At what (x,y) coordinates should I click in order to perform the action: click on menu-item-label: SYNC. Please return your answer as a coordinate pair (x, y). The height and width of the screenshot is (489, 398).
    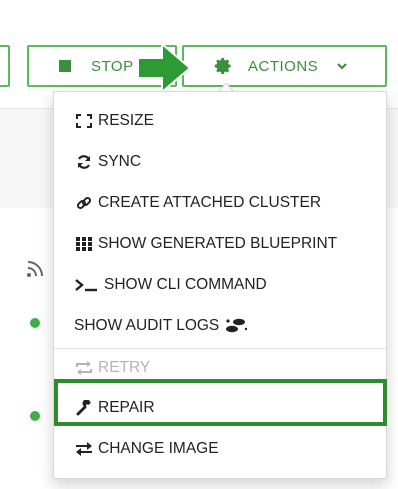
    Looking at the image, I should click on (120, 161).